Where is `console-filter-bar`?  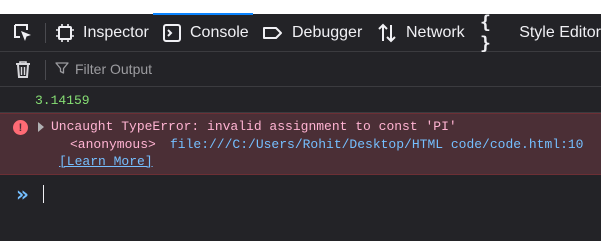
console-filter-bar is located at coordinates (300, 69).